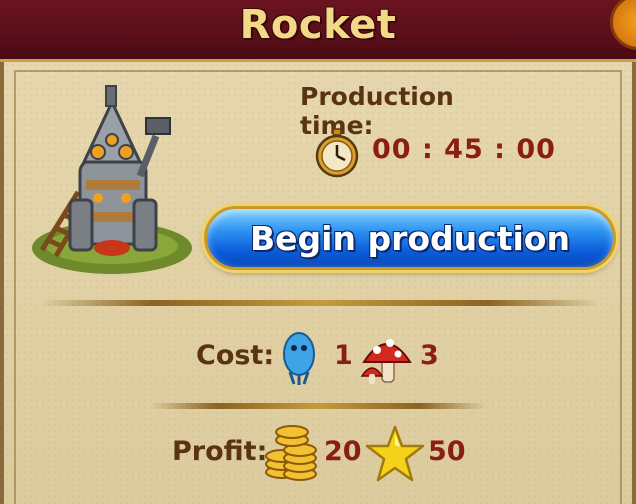 The image size is (636, 504). I want to click on window-header: Rocket, so click(318, 31).